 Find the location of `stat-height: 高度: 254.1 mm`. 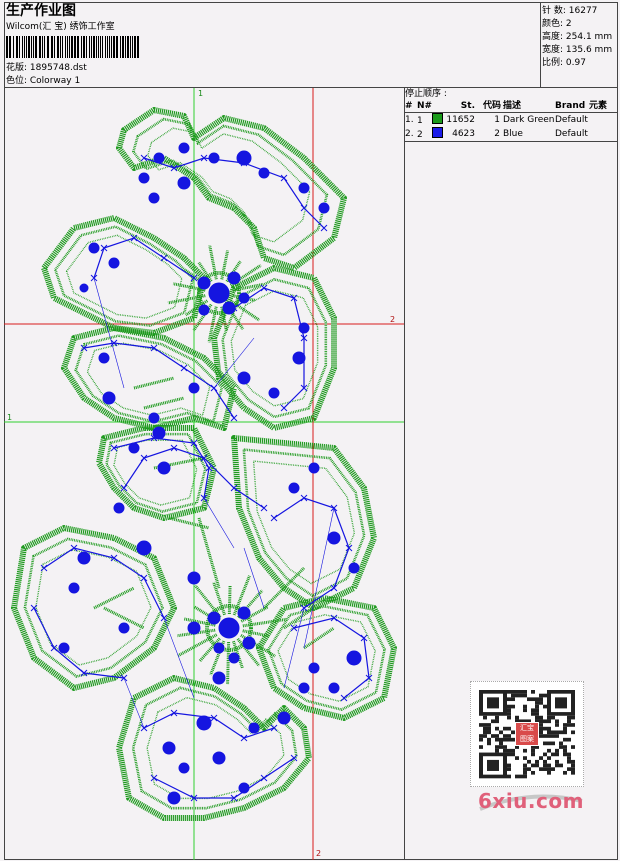

stat-height: 高度: 254.1 mm is located at coordinates (577, 37).